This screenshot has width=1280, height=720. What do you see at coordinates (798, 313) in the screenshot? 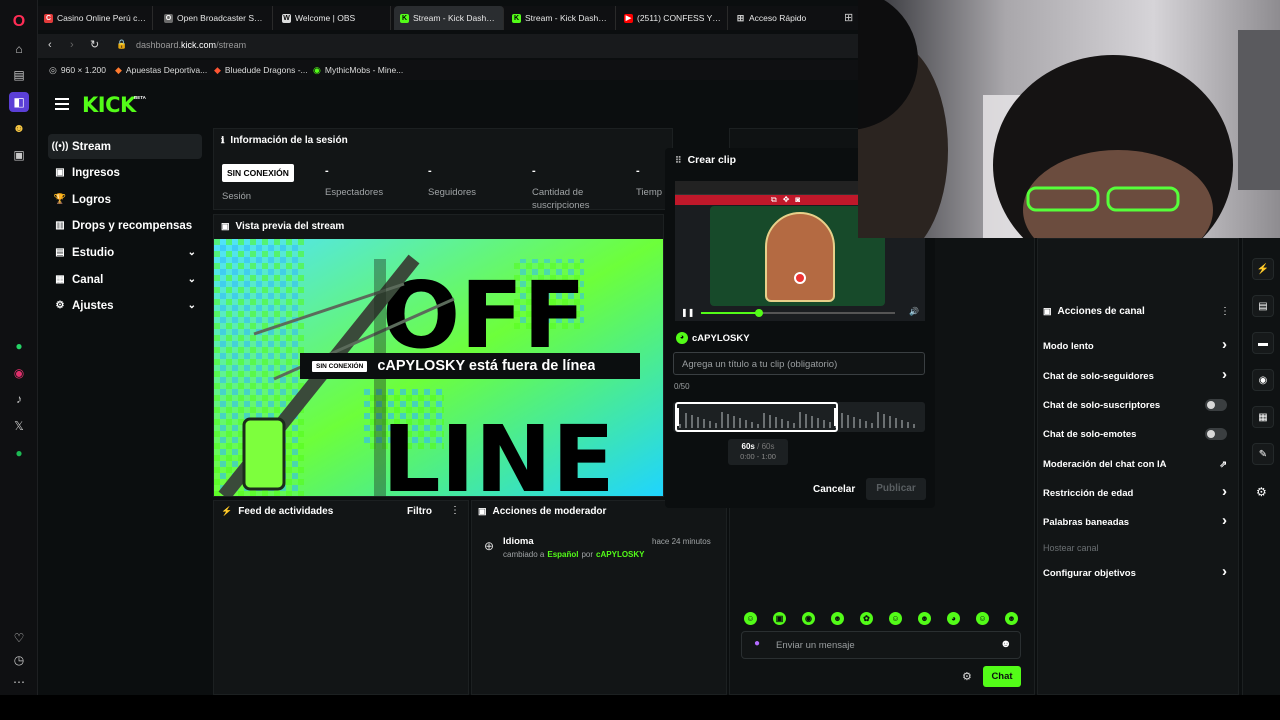
I see `clip-progress-track` at bounding box center [798, 313].